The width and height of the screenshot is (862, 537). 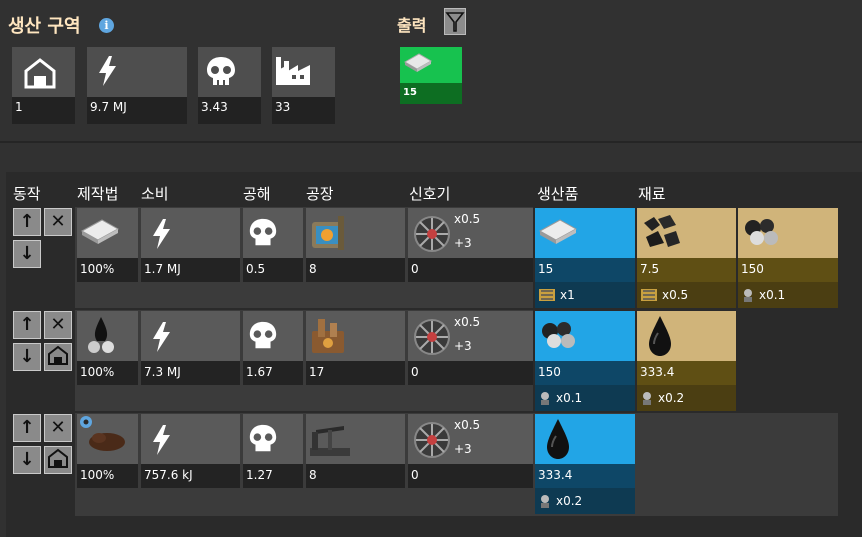 I want to click on factory-cell: 17, so click(x=355, y=348).